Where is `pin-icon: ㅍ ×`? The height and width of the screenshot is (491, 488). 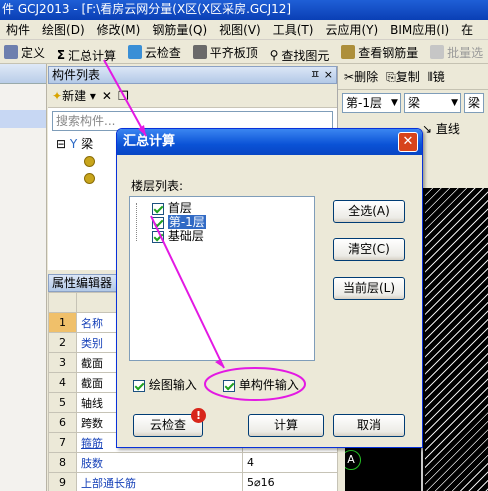
pin-icon: ㅍ × is located at coordinates (321, 75).